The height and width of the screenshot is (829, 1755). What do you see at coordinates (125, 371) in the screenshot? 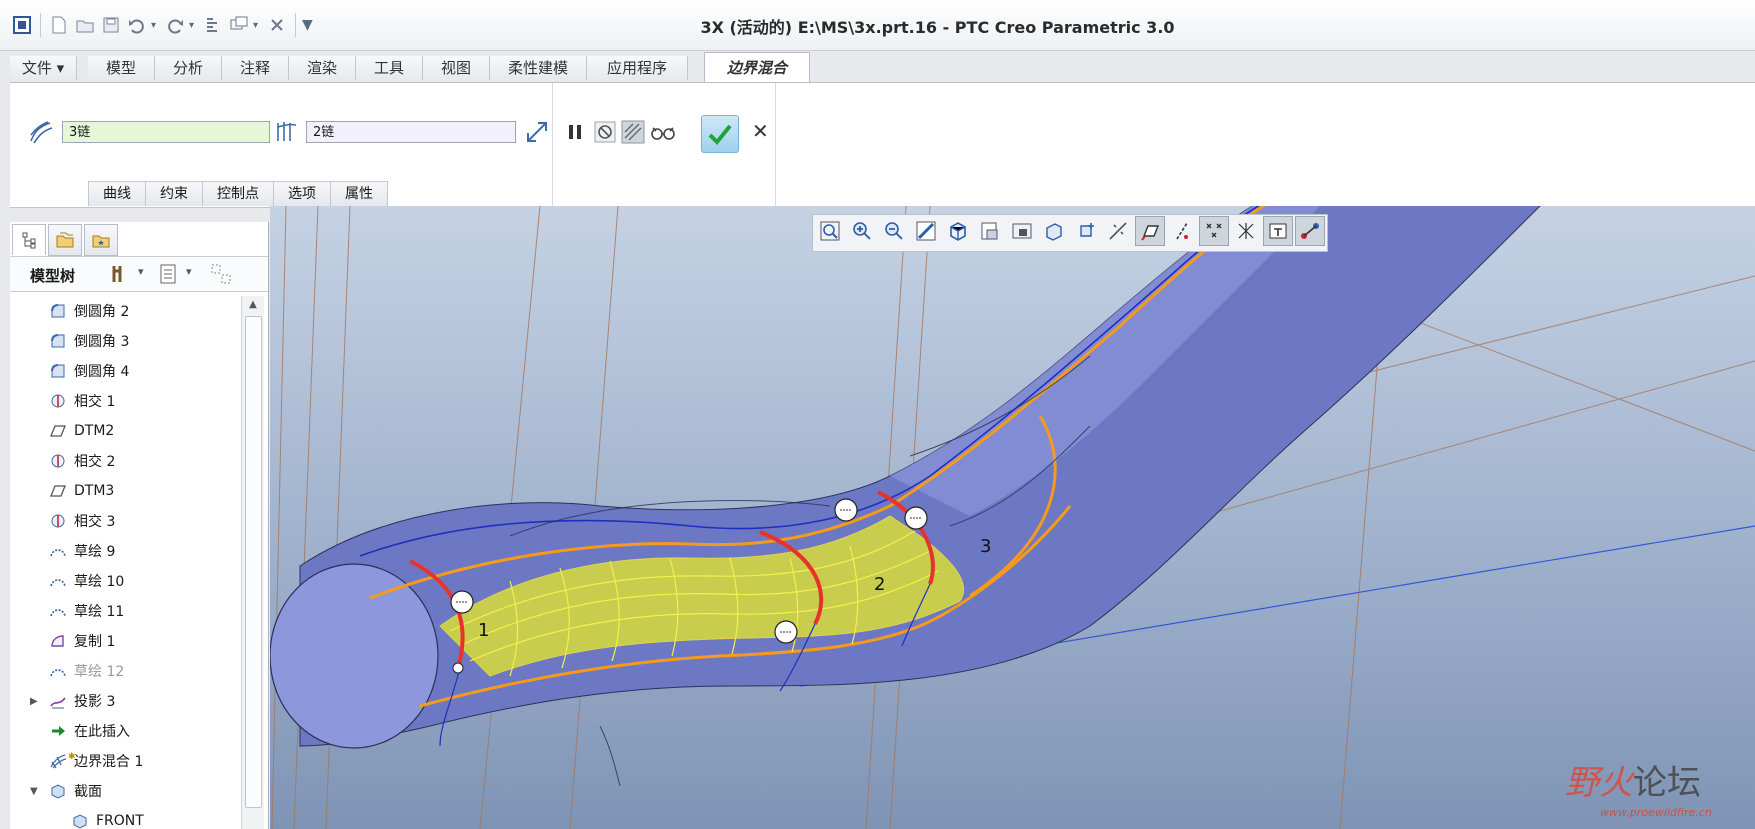
I see `tree-item: 倒圆角 4` at bounding box center [125, 371].